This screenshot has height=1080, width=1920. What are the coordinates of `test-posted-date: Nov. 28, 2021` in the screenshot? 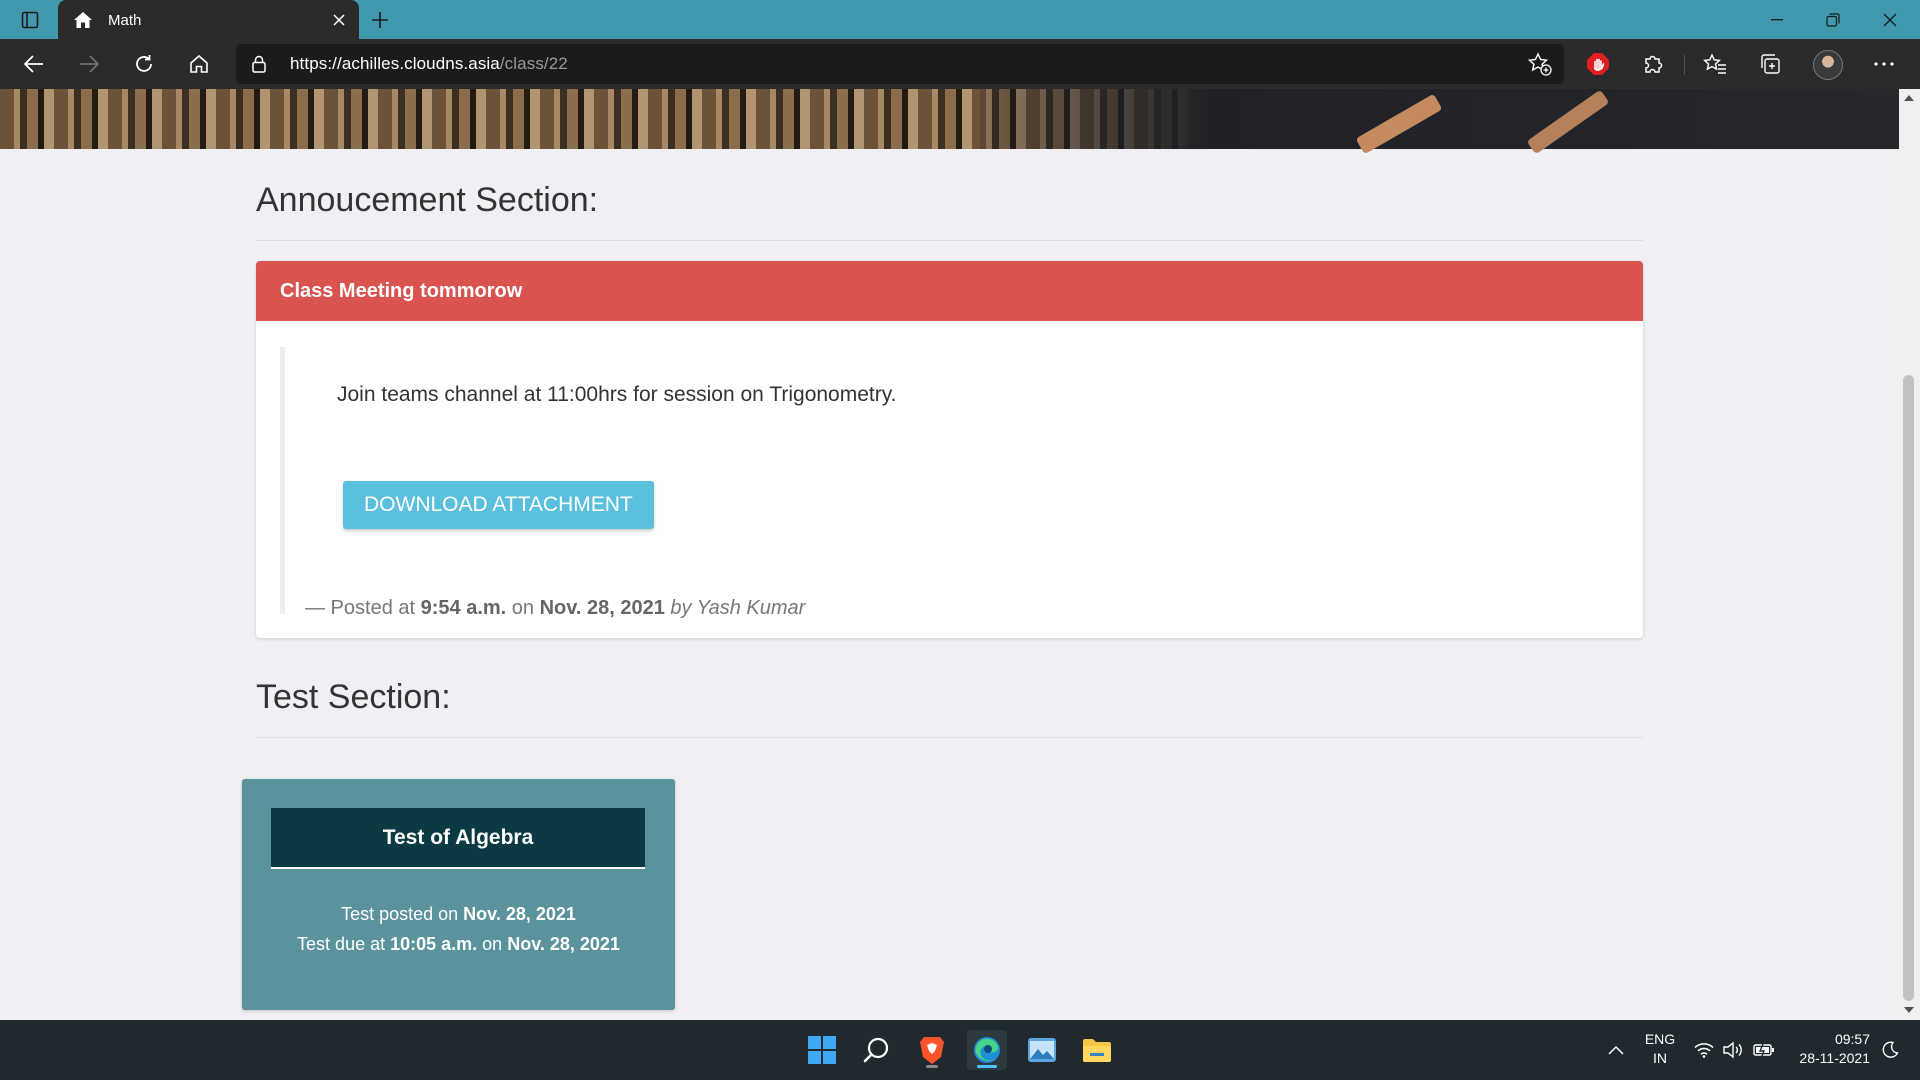 It's located at (519, 914).